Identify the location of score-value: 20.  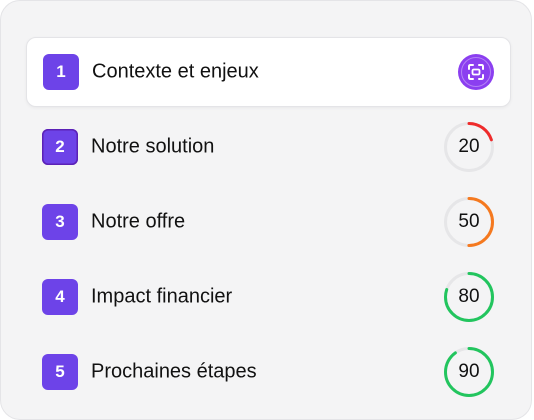
(469, 146).